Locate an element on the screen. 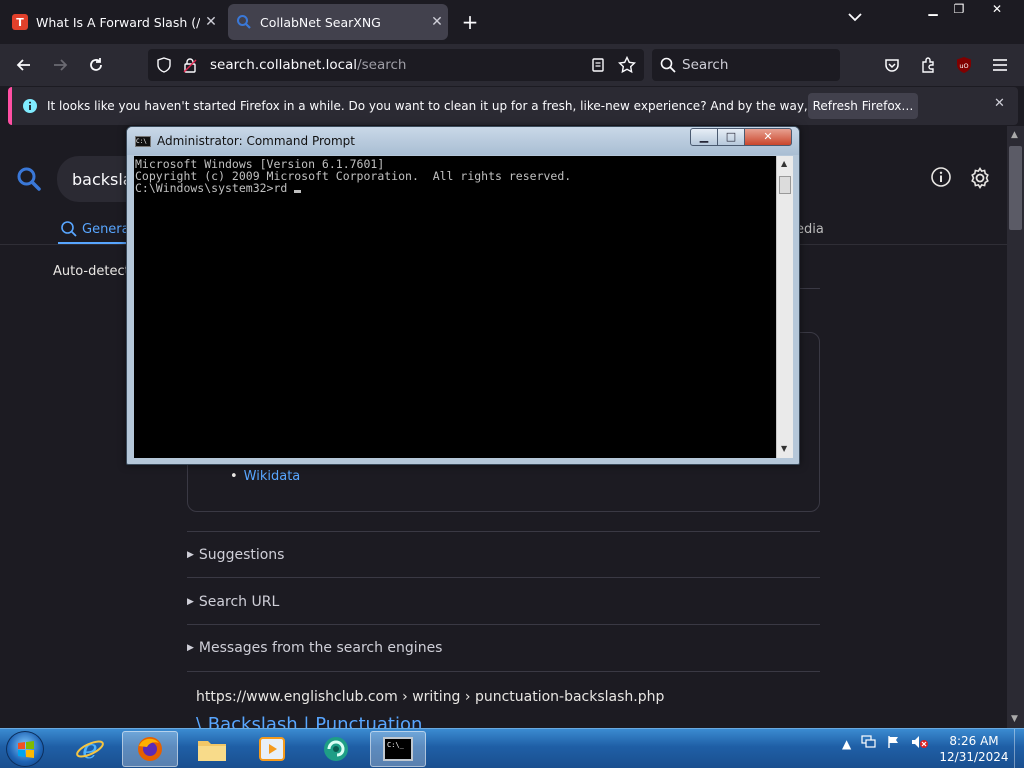 The height and width of the screenshot is (768, 1024). cmd-minimize-button: ▁ is located at coordinates (704, 137).